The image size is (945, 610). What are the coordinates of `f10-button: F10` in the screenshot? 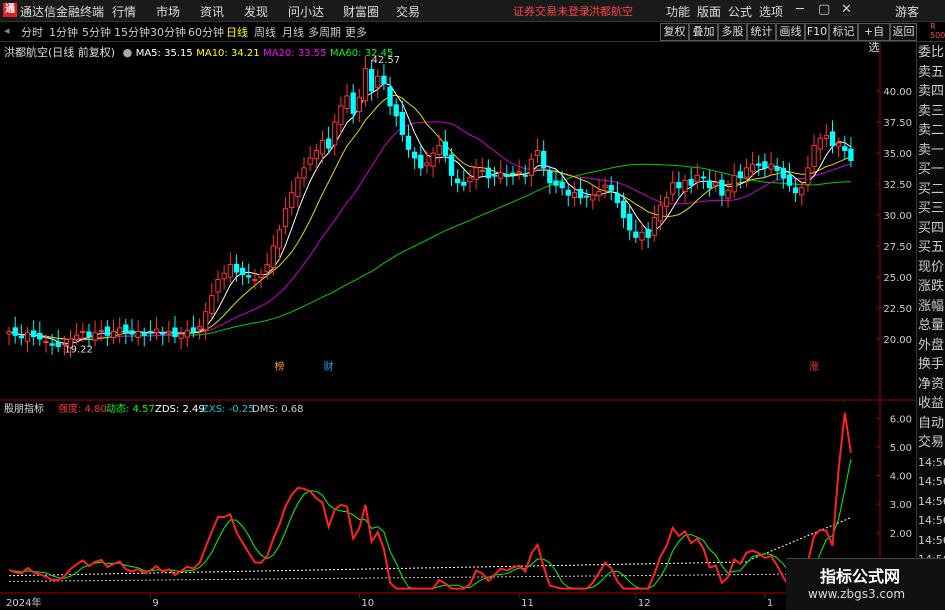 It's located at (817, 32).